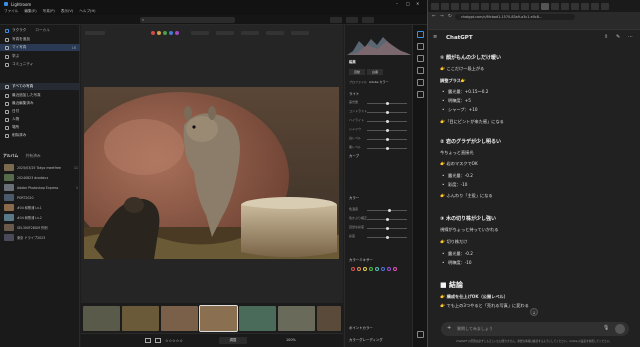 This screenshot has height=347, width=640. Describe the element at coordinates (352, 61) in the screenshot. I see `edit-tab: 編集` at that location.